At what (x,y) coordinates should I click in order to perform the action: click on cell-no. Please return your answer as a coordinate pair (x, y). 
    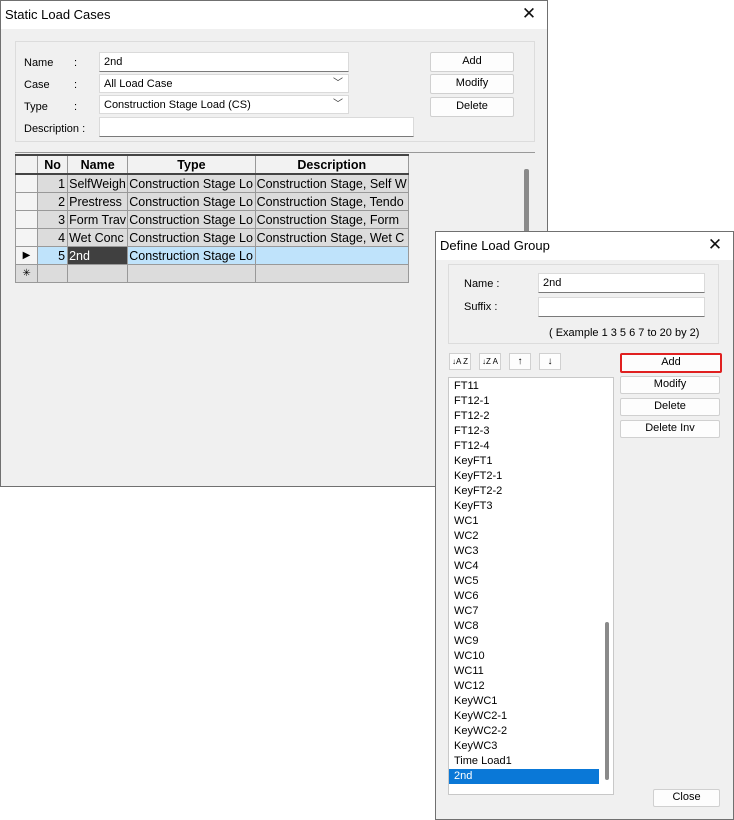
    Looking at the image, I should click on (53, 273).